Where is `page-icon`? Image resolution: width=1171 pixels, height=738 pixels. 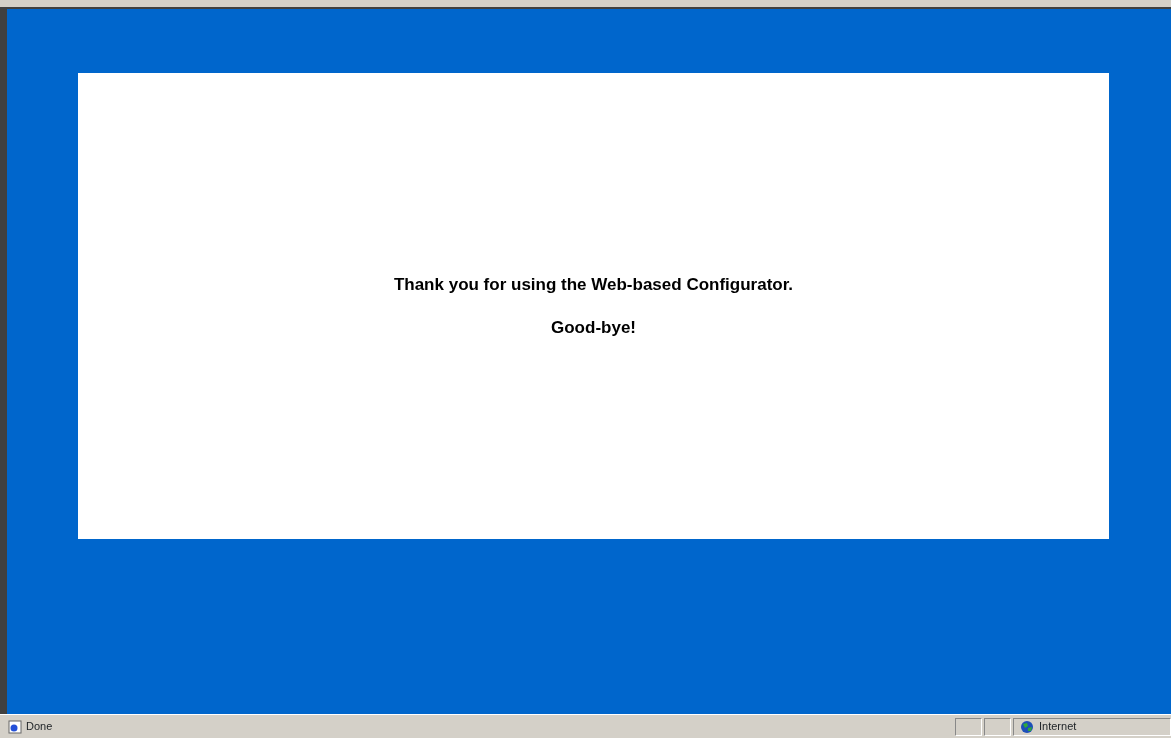
page-icon is located at coordinates (15, 726).